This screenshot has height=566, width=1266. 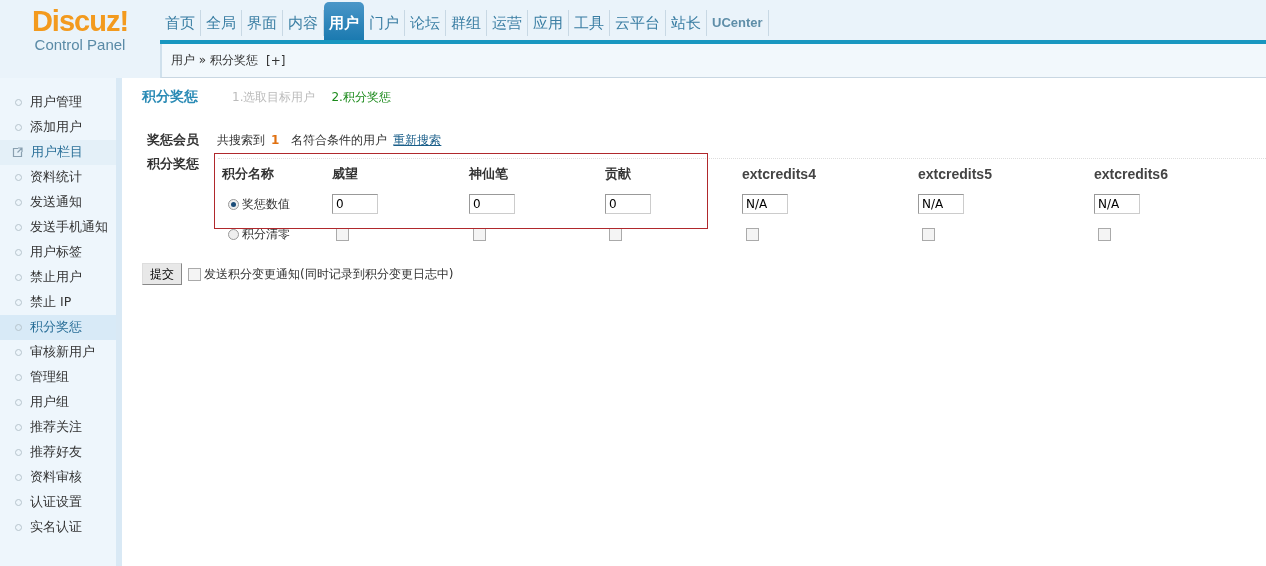 What do you see at coordinates (58, 527) in the screenshot?
I see `sidebar-item: 实名认证` at bounding box center [58, 527].